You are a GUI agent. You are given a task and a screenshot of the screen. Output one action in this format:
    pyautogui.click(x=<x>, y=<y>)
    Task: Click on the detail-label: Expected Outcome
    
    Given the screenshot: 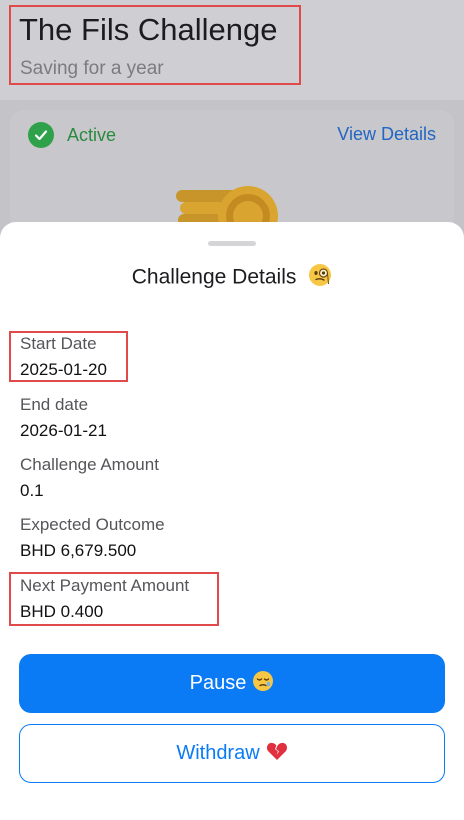 What is the action you would take?
    pyautogui.click(x=92, y=524)
    